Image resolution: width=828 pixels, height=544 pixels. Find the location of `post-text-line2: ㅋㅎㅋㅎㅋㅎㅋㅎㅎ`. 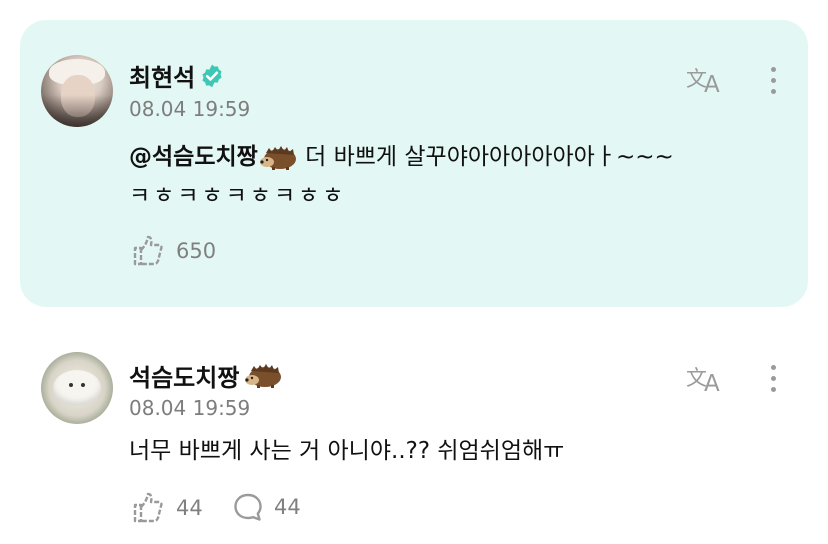

post-text-line2: ㅋㅎㅋㅎㅋㅎㅋㅎㅎ is located at coordinates (238, 196).